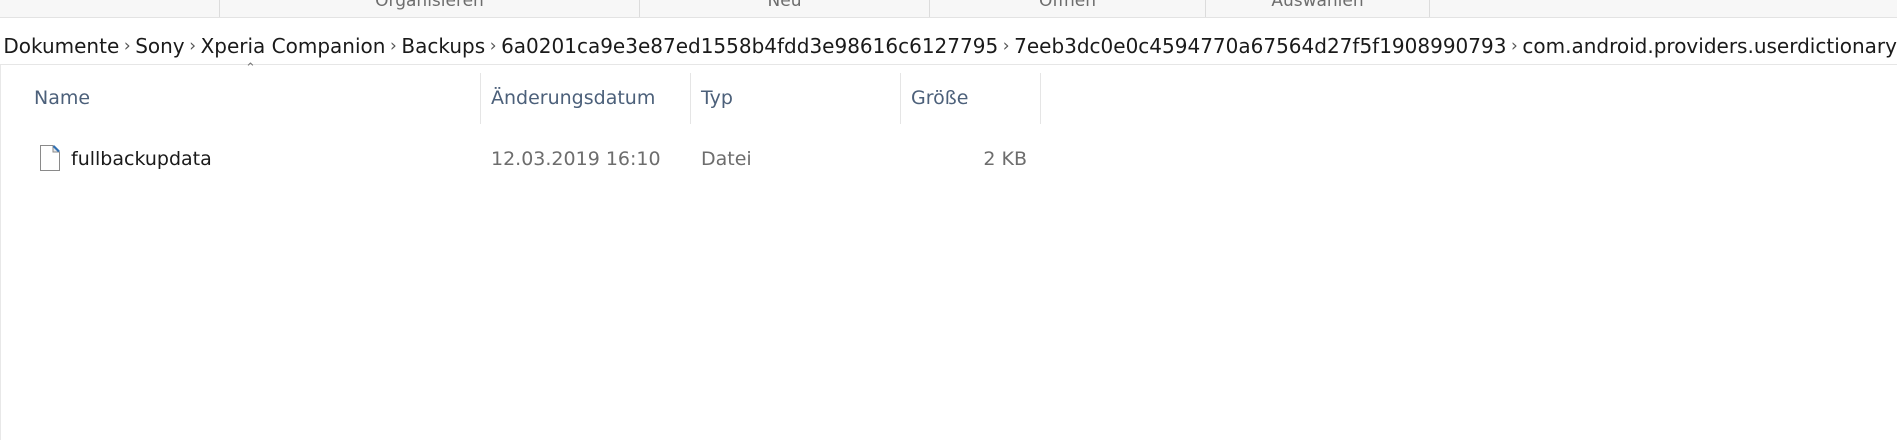  I want to click on breadcrumb-item-device-id: 7eeb3dc0e0c4594770a67564d27f5f1908990793, so click(1260, 46).